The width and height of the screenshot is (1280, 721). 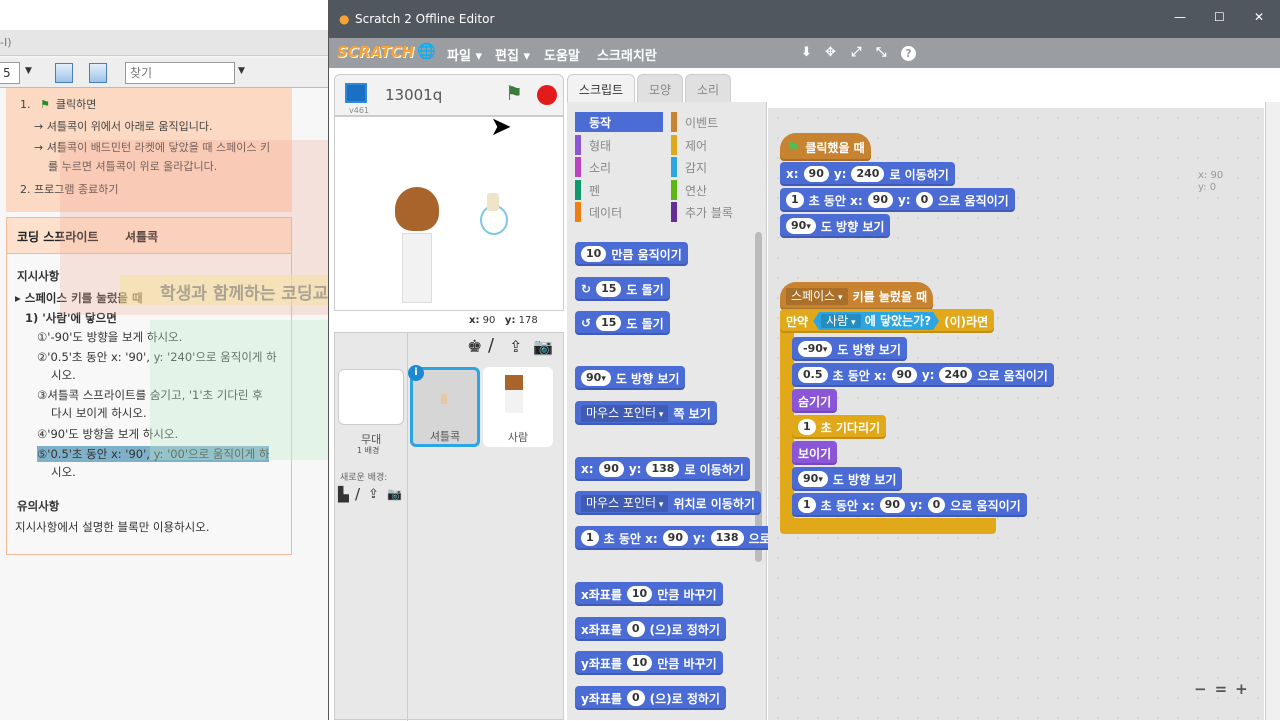 What do you see at coordinates (64, 73) in the screenshot?
I see `fit-width-icon` at bounding box center [64, 73].